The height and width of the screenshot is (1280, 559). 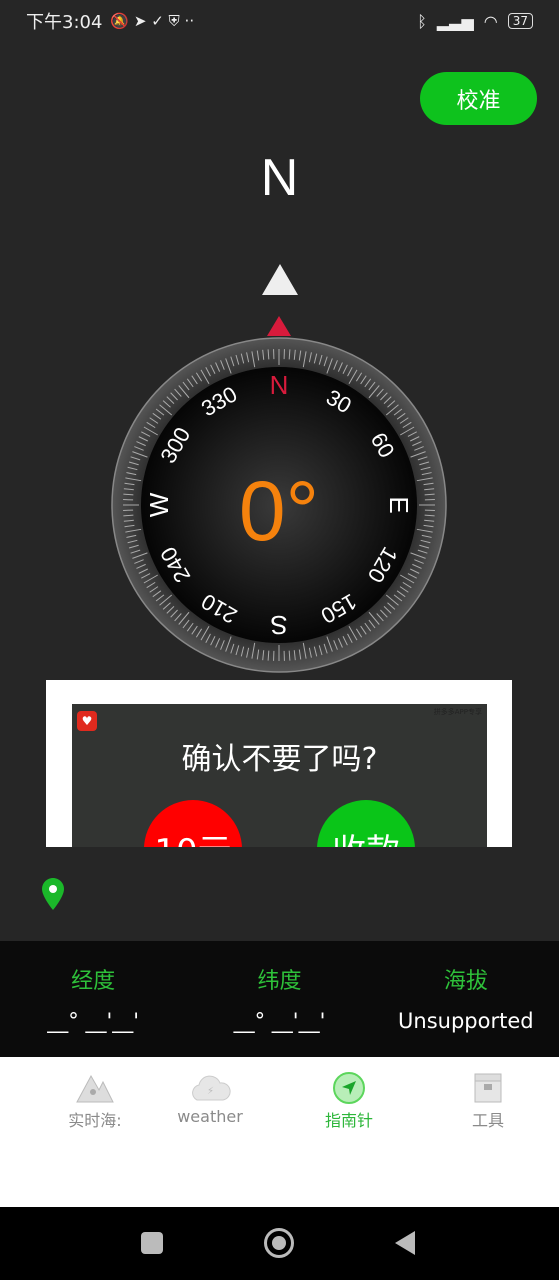 I want to click on ad-left-button: 10元, so click(x=193, y=823).